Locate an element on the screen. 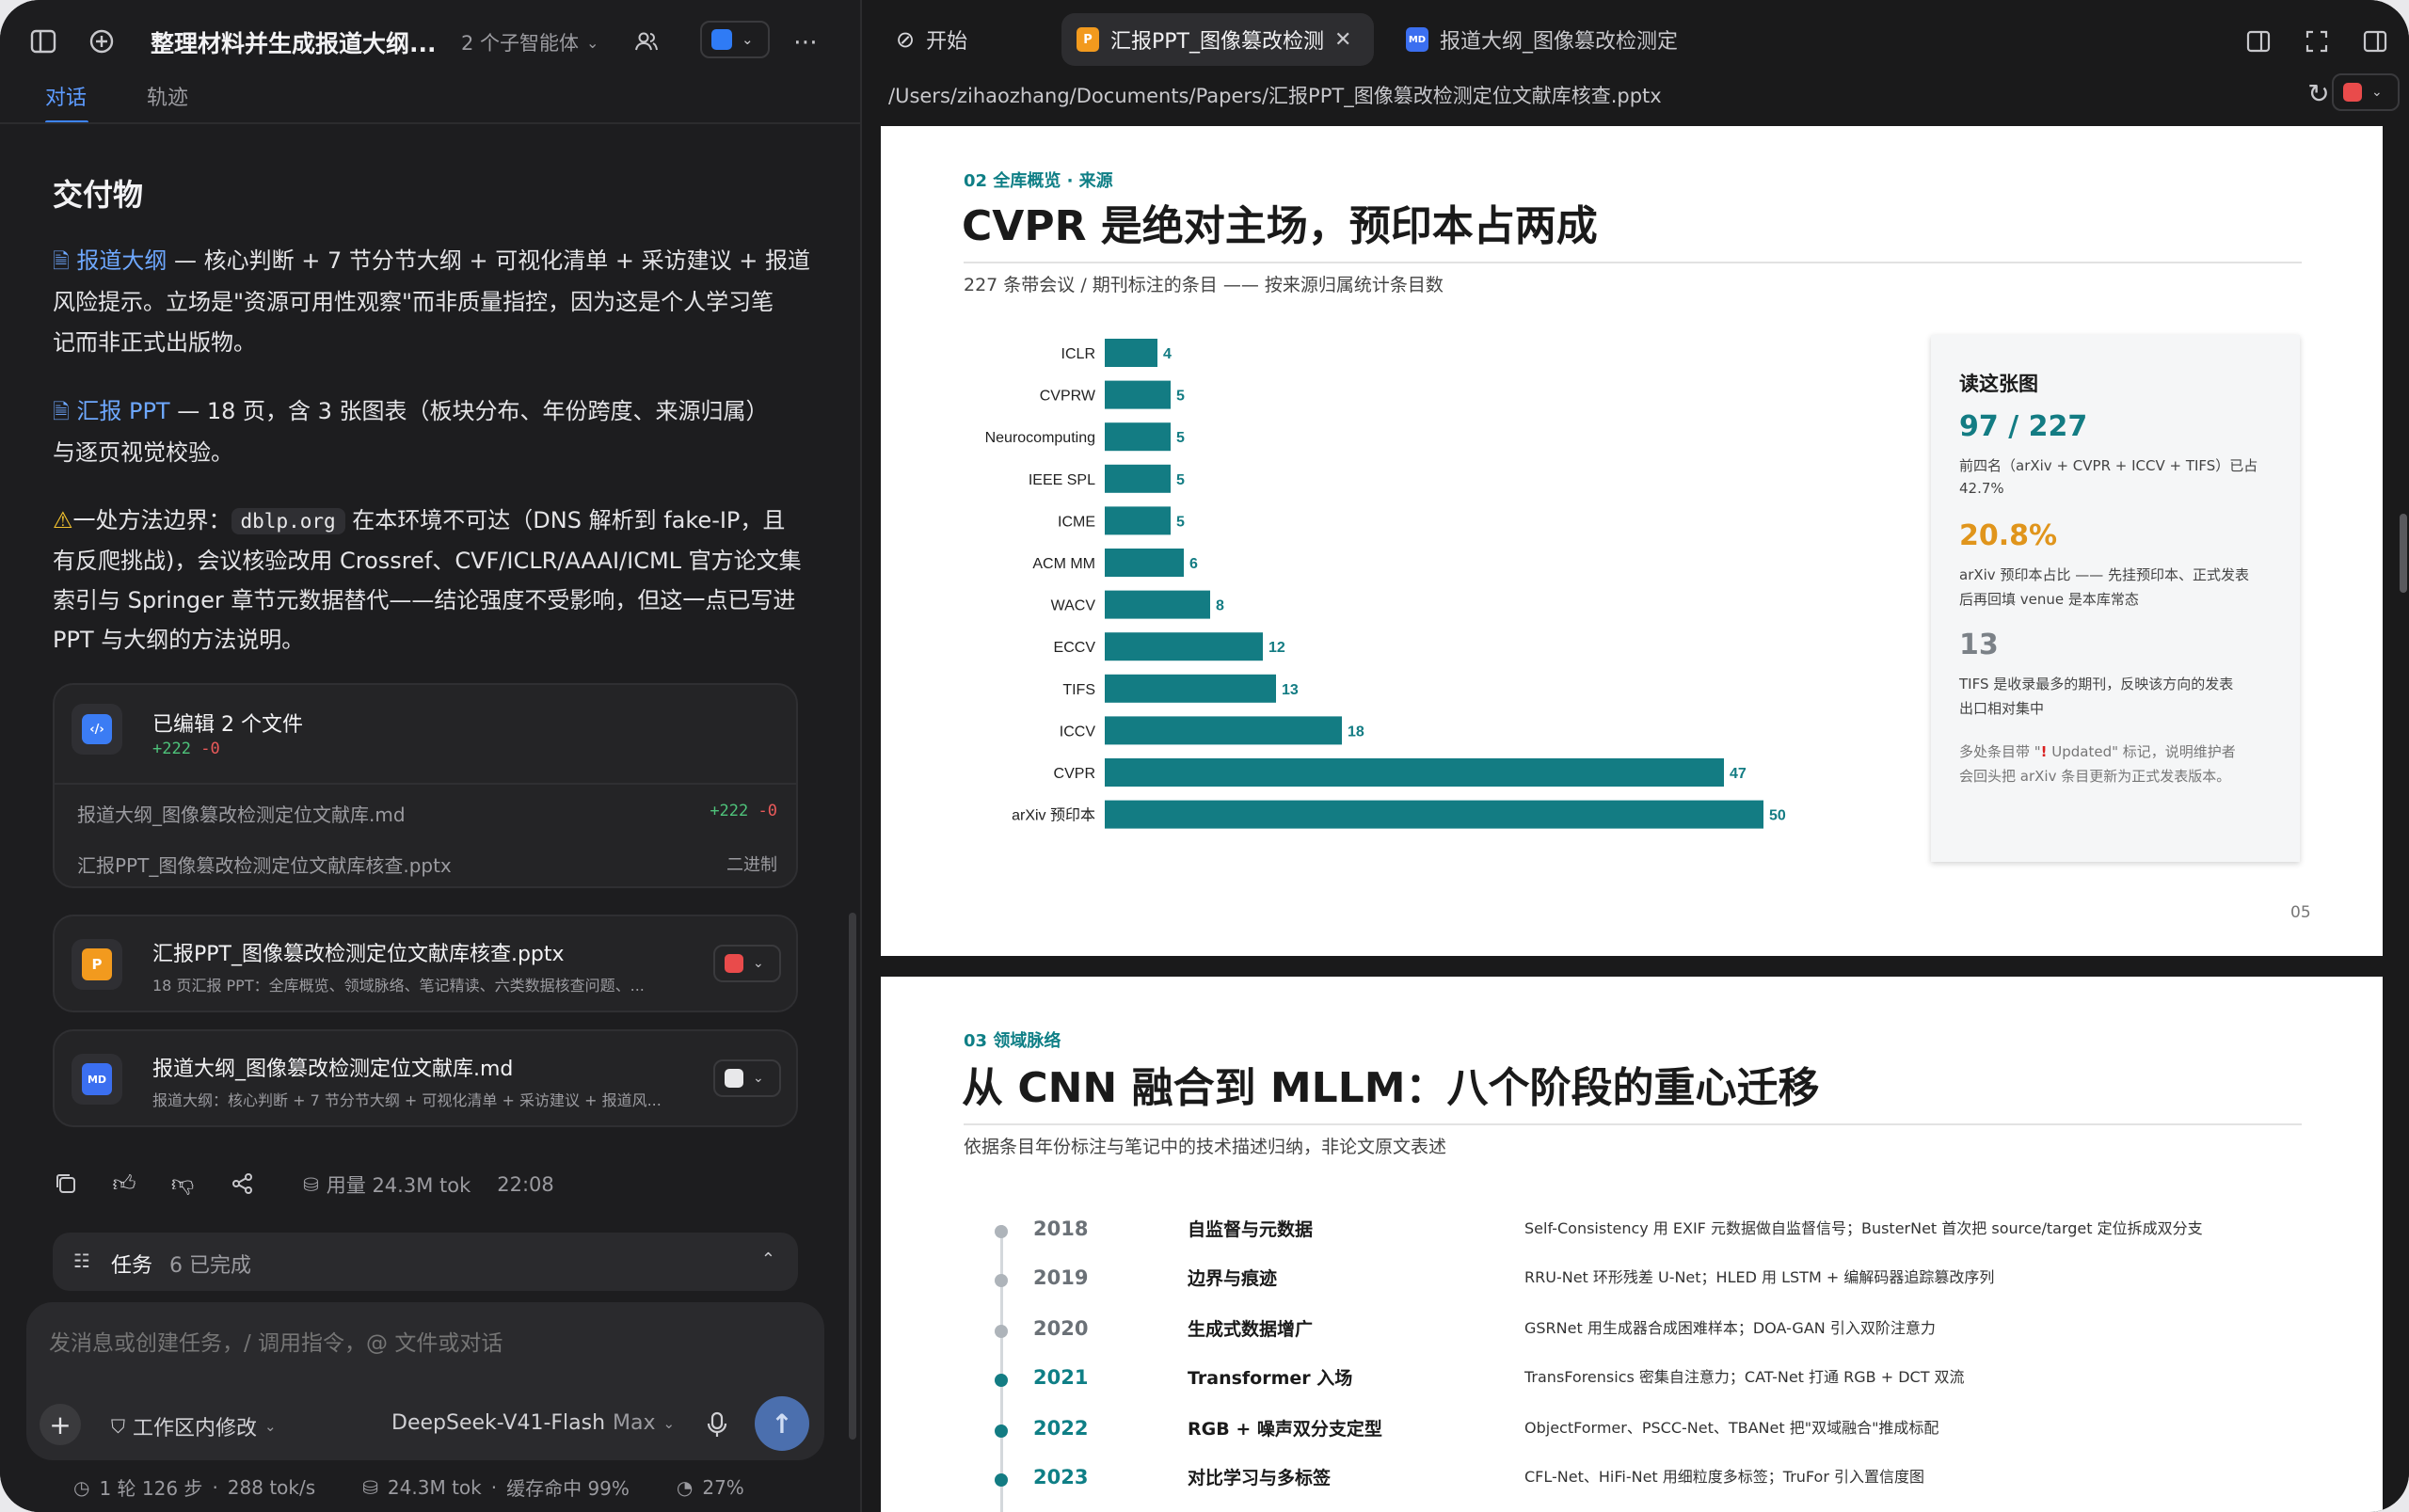 Image resolution: width=2409 pixels, height=1512 pixels. tab-start: ⊘ 开始 is located at coordinates (932, 39).